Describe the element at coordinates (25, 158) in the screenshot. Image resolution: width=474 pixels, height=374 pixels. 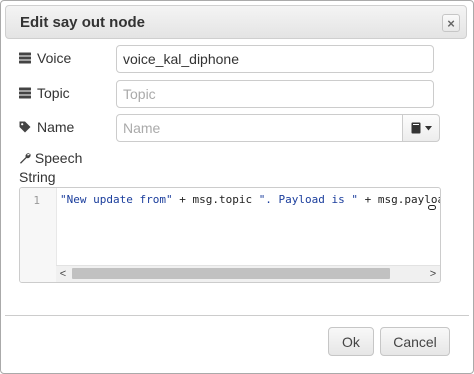
I see `wrench-icon` at that location.